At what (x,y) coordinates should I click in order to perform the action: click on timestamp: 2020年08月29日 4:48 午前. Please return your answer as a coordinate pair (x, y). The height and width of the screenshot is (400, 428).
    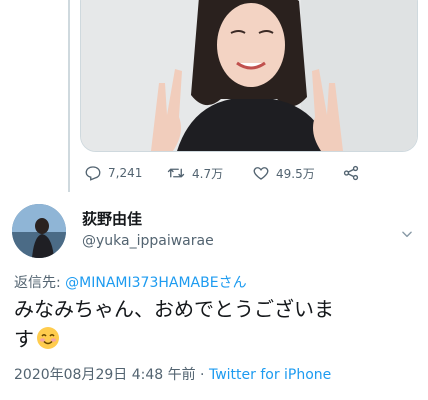
    Looking at the image, I should click on (105, 375).